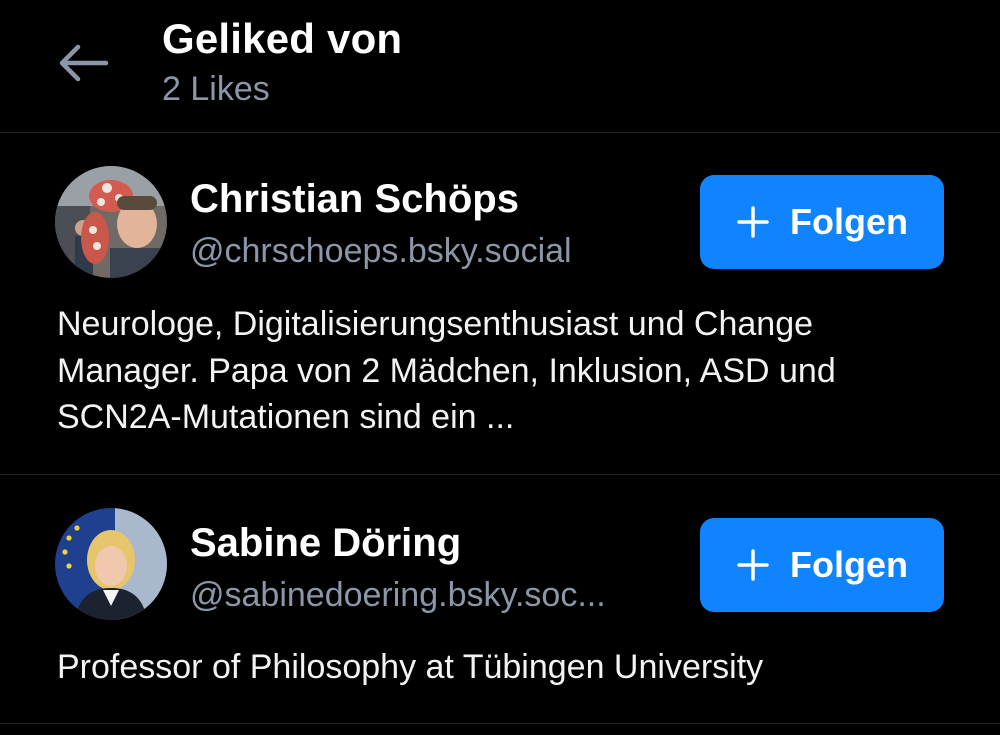  I want to click on arrow-left-icon, so click(84, 63).